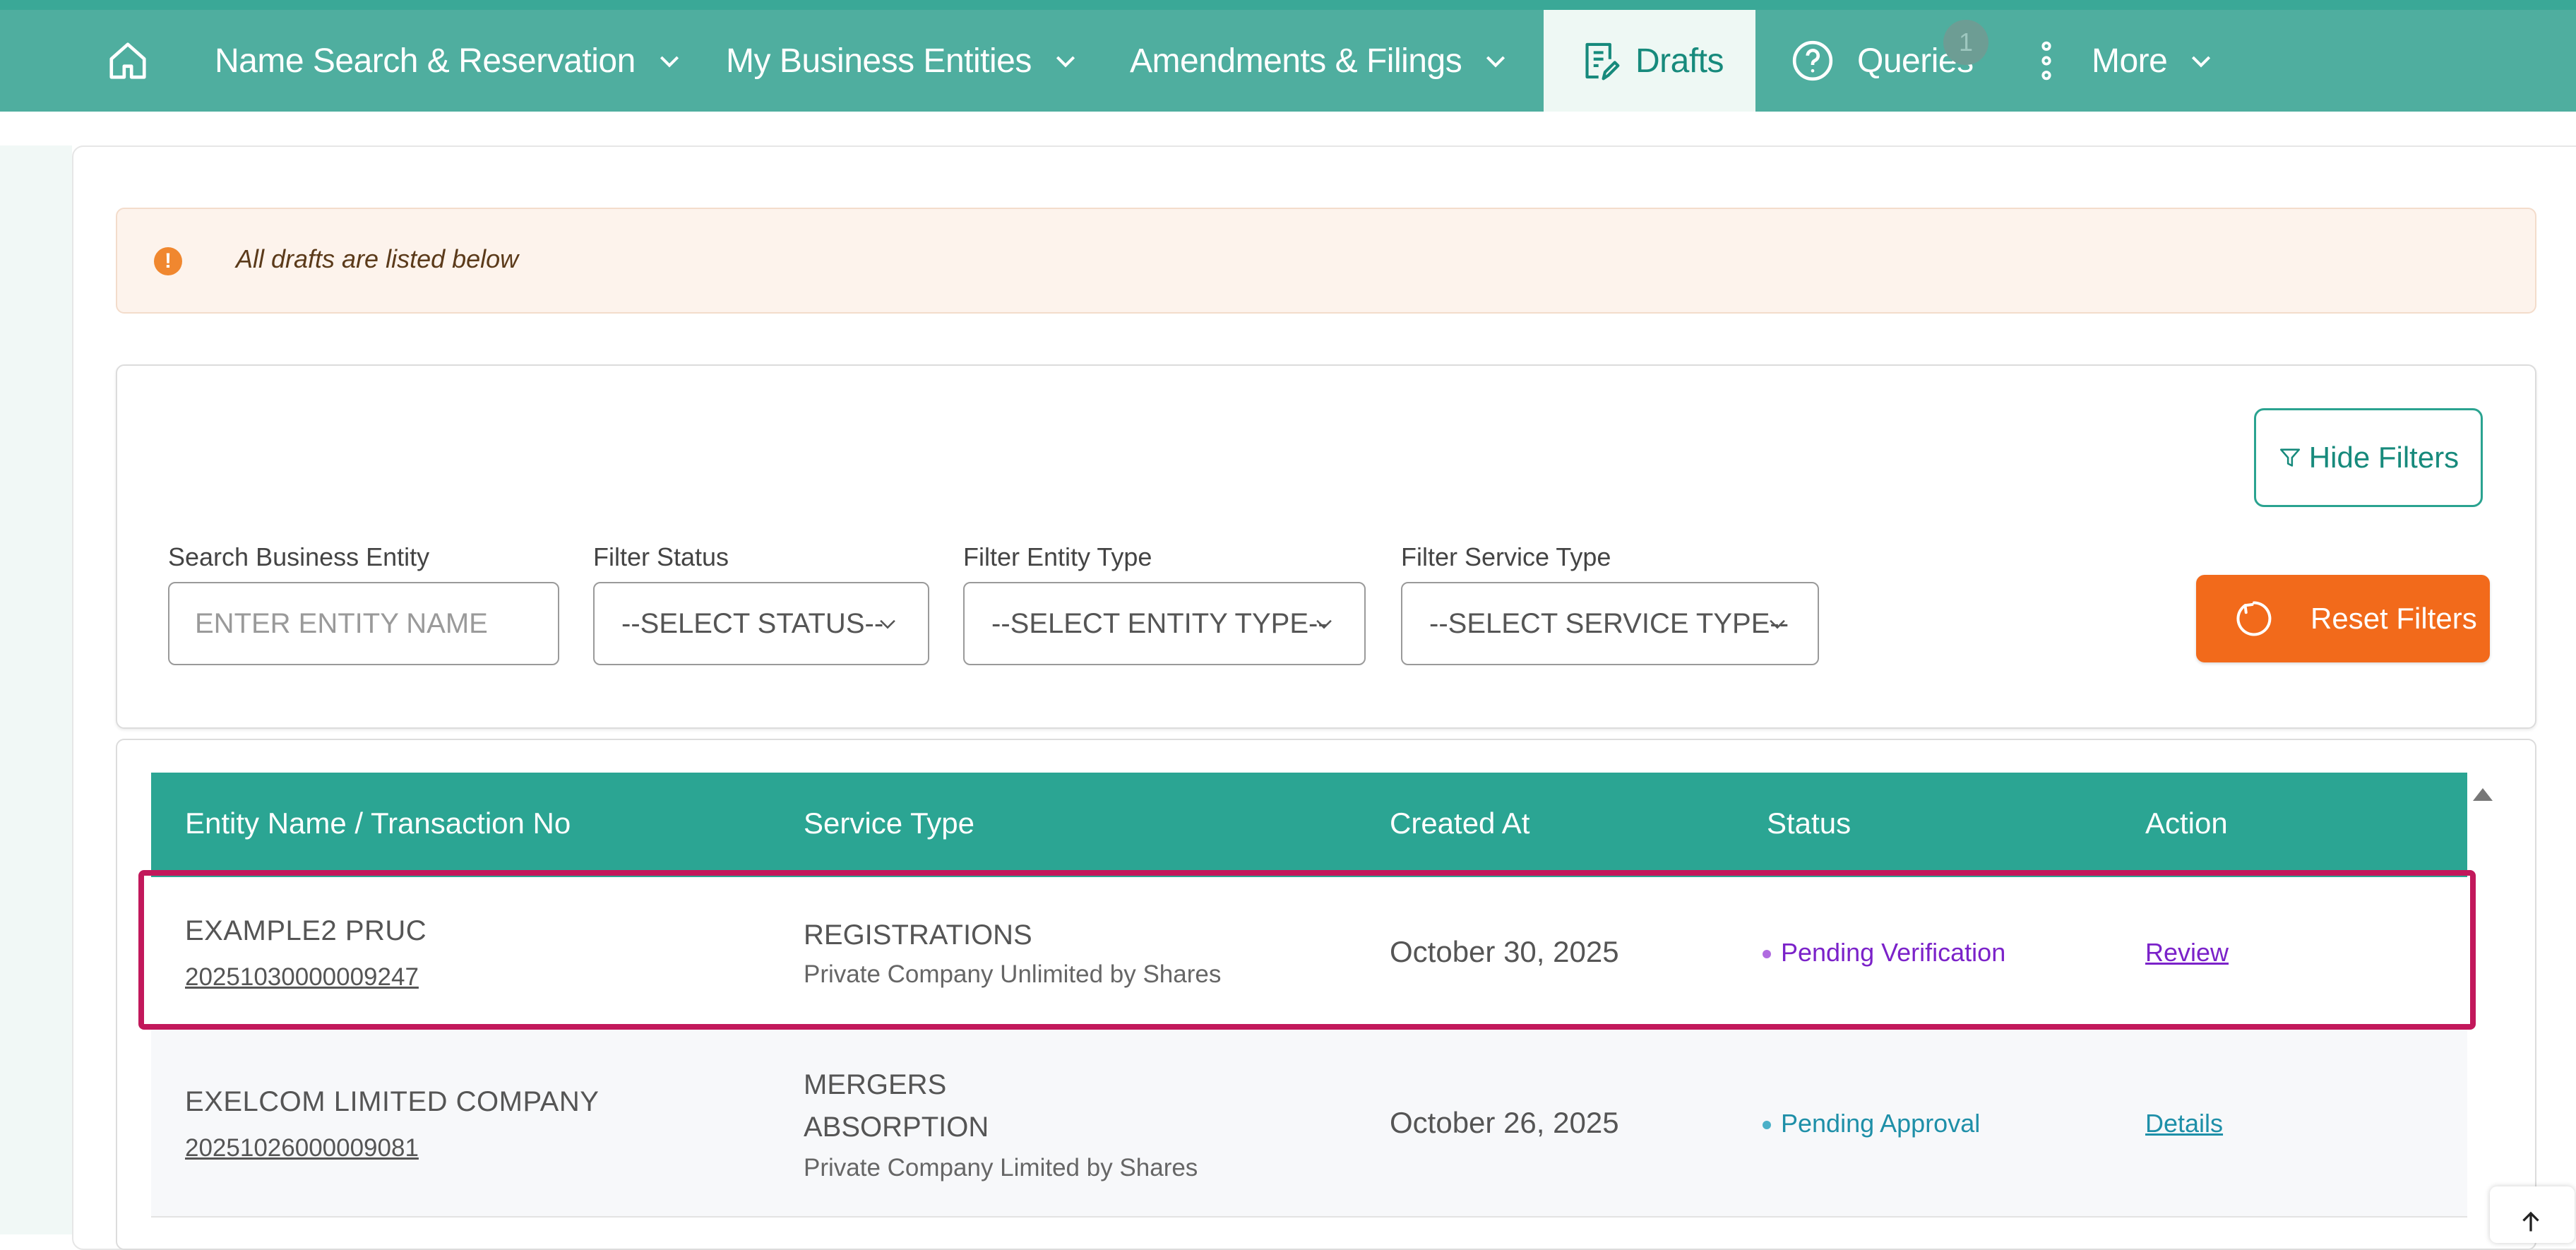  What do you see at coordinates (425, 61) in the screenshot?
I see `nav-name-search-label: Name Search & Reservation` at bounding box center [425, 61].